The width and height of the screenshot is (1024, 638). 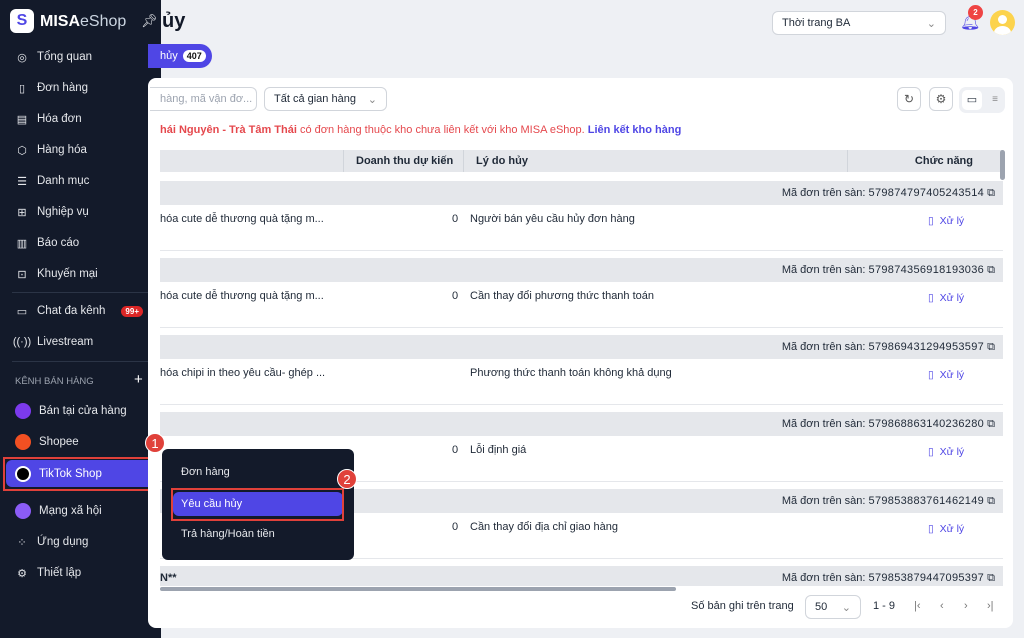 I want to click on list-view-icon: ≡, so click(x=995, y=100).